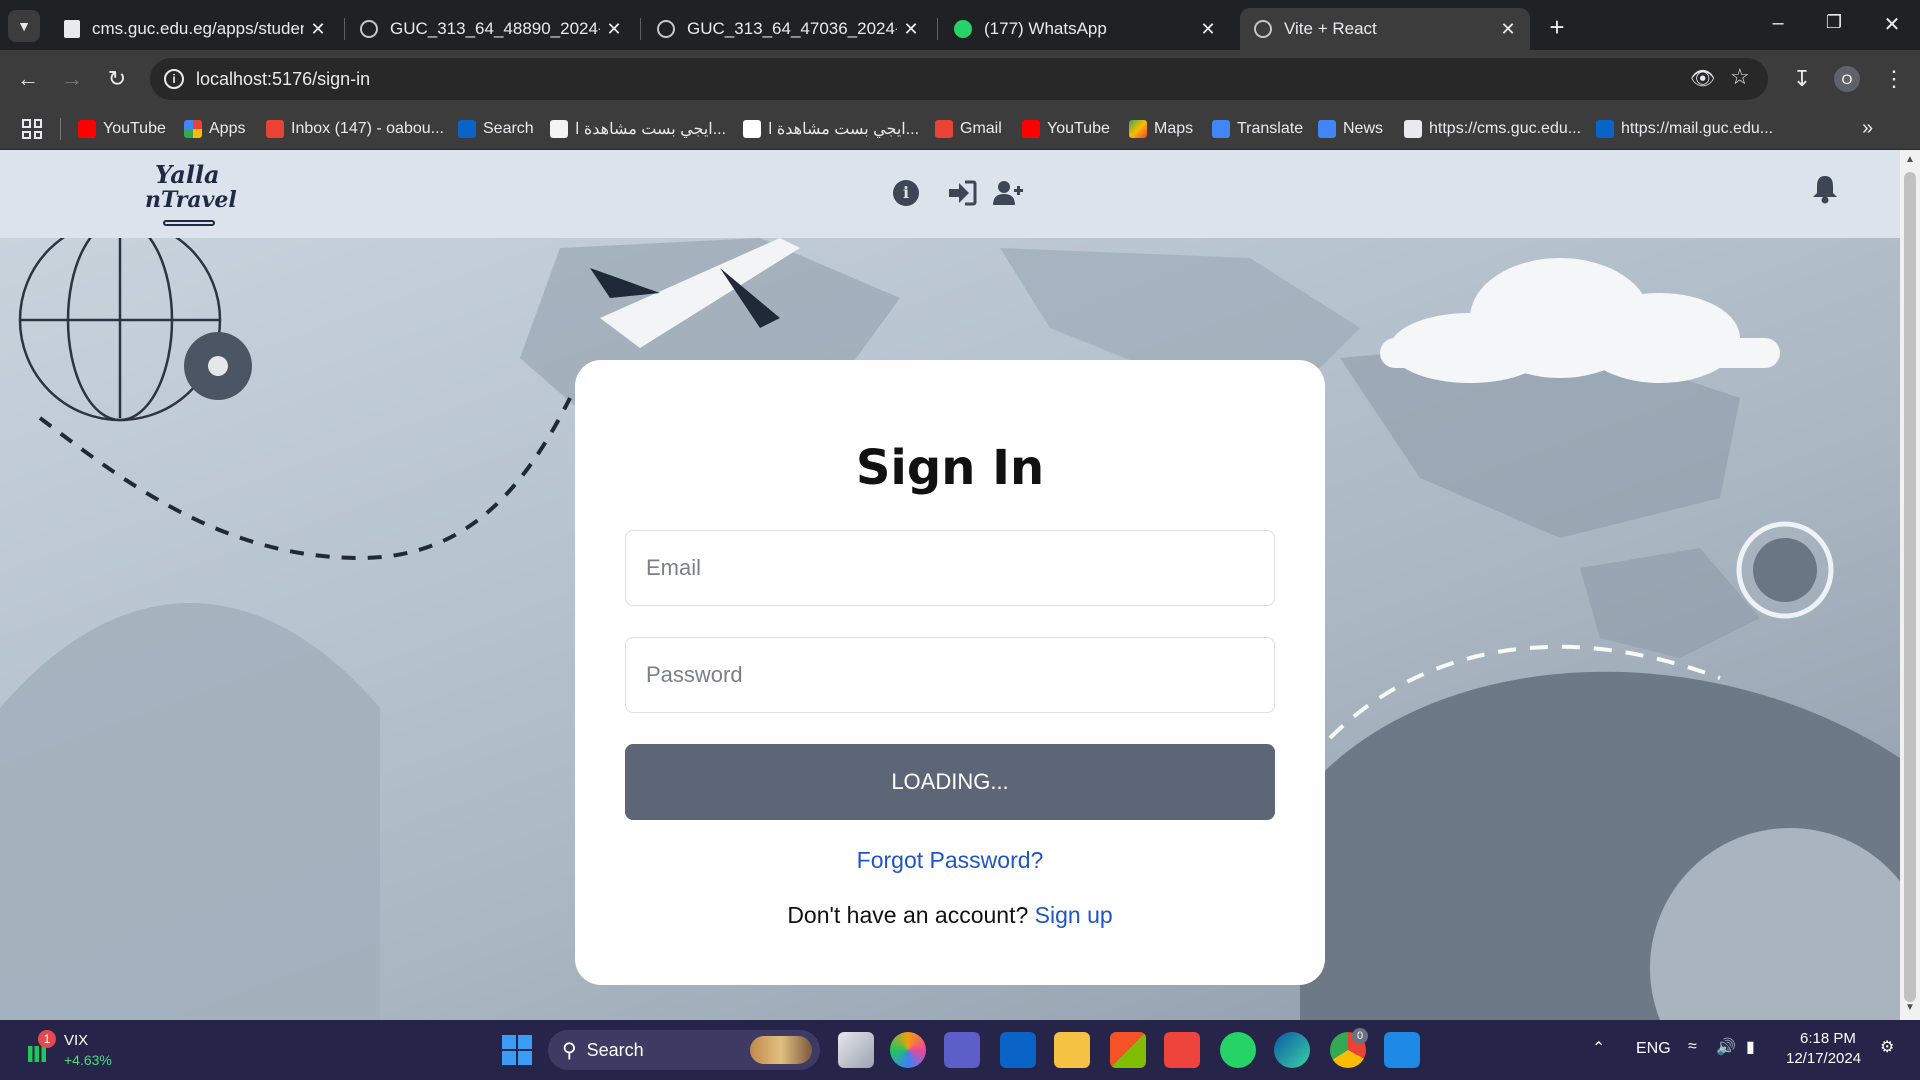 This screenshot has height=1080, width=1920. Describe the element at coordinates (1887, 1047) in the screenshot. I see `notification-center-icon: ⚙` at that location.